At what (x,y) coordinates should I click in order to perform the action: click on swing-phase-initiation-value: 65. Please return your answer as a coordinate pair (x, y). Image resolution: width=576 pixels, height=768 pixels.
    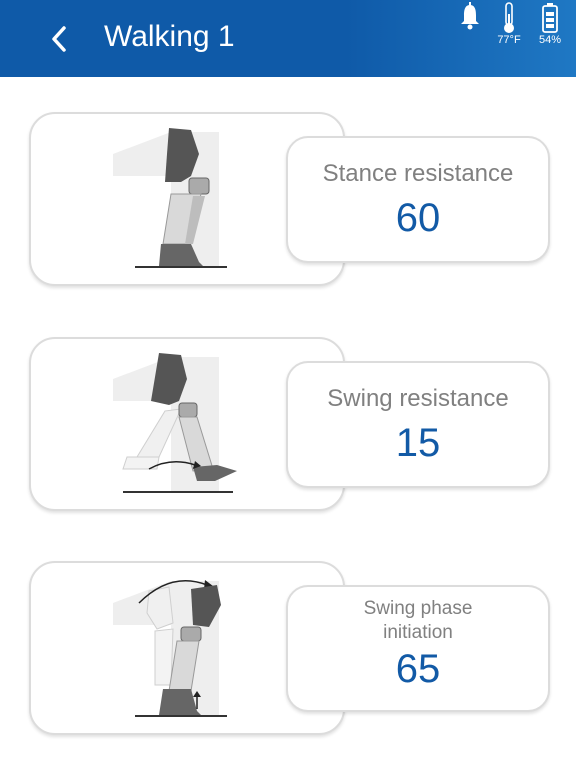
    Looking at the image, I should click on (418, 669).